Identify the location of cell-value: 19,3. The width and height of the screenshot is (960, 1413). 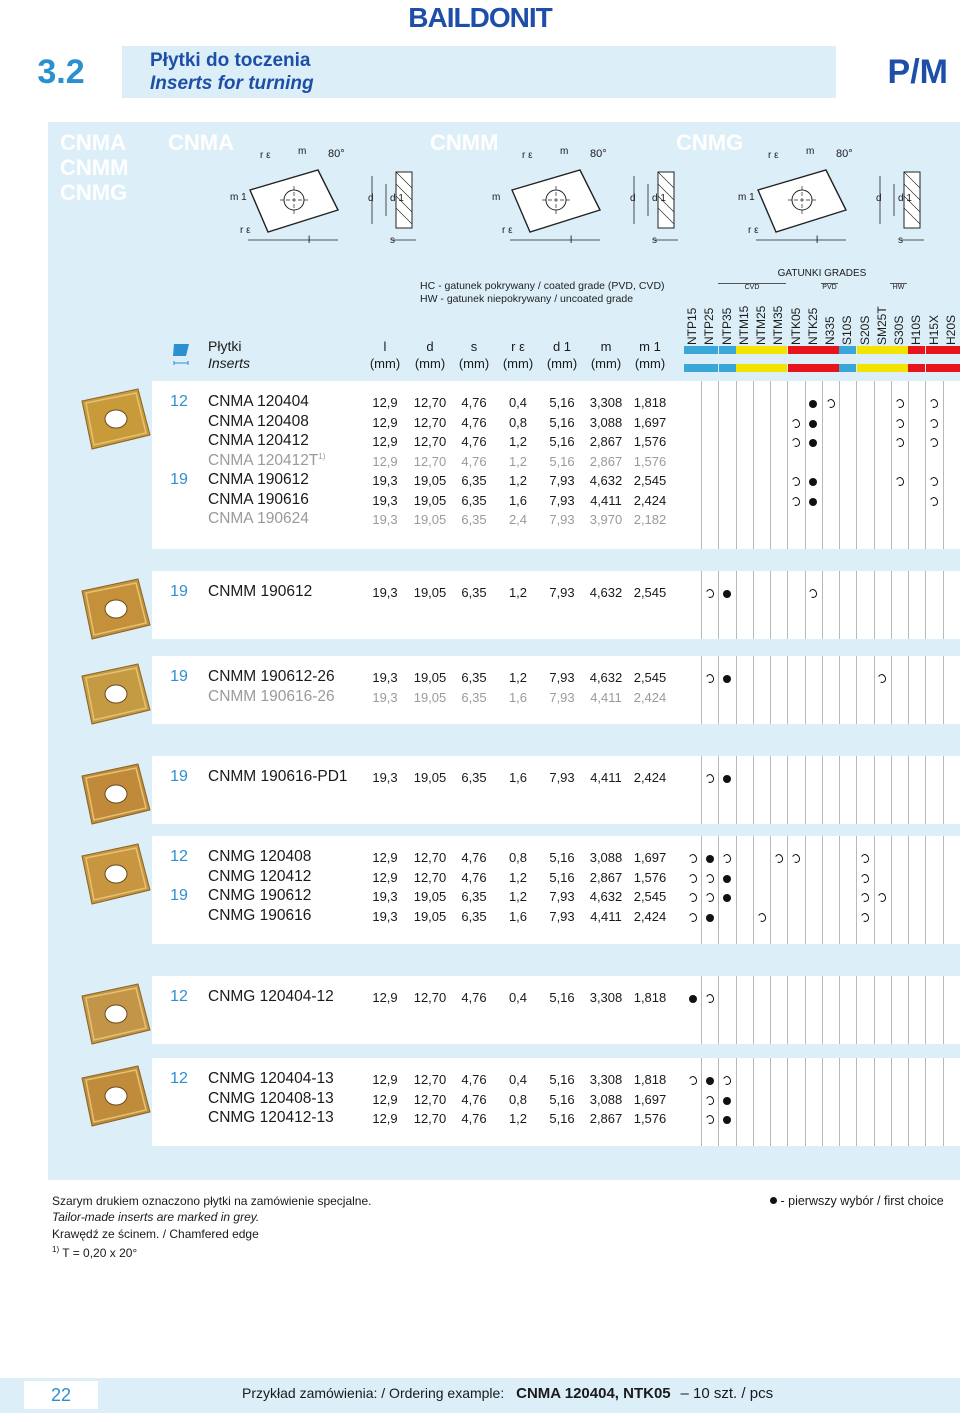
(385, 697).